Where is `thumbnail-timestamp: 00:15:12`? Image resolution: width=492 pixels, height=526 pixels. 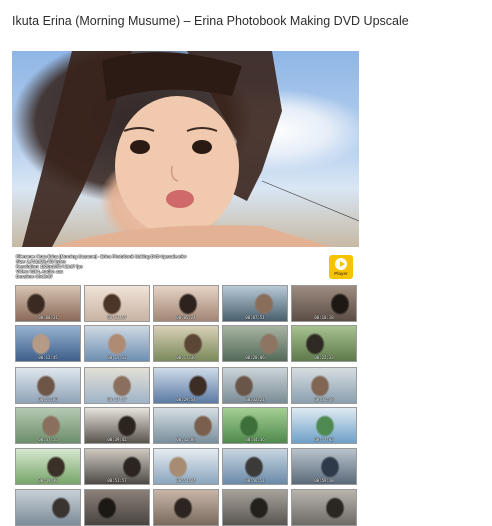 thumbnail-timestamp: 00:15:12 is located at coordinates (117, 357).